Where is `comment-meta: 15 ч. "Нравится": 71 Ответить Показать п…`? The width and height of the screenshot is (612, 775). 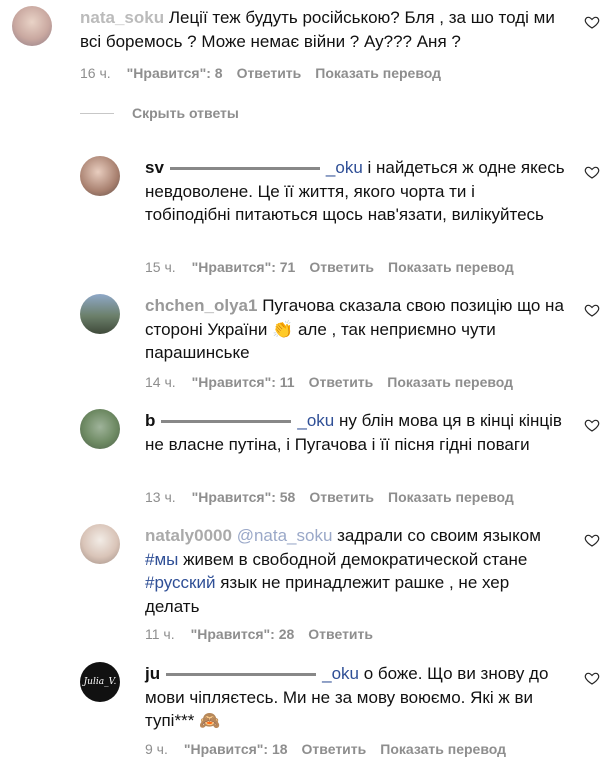 comment-meta: 15 ч. "Нравится": 71 Ответить Показать п… is located at coordinates (336, 267).